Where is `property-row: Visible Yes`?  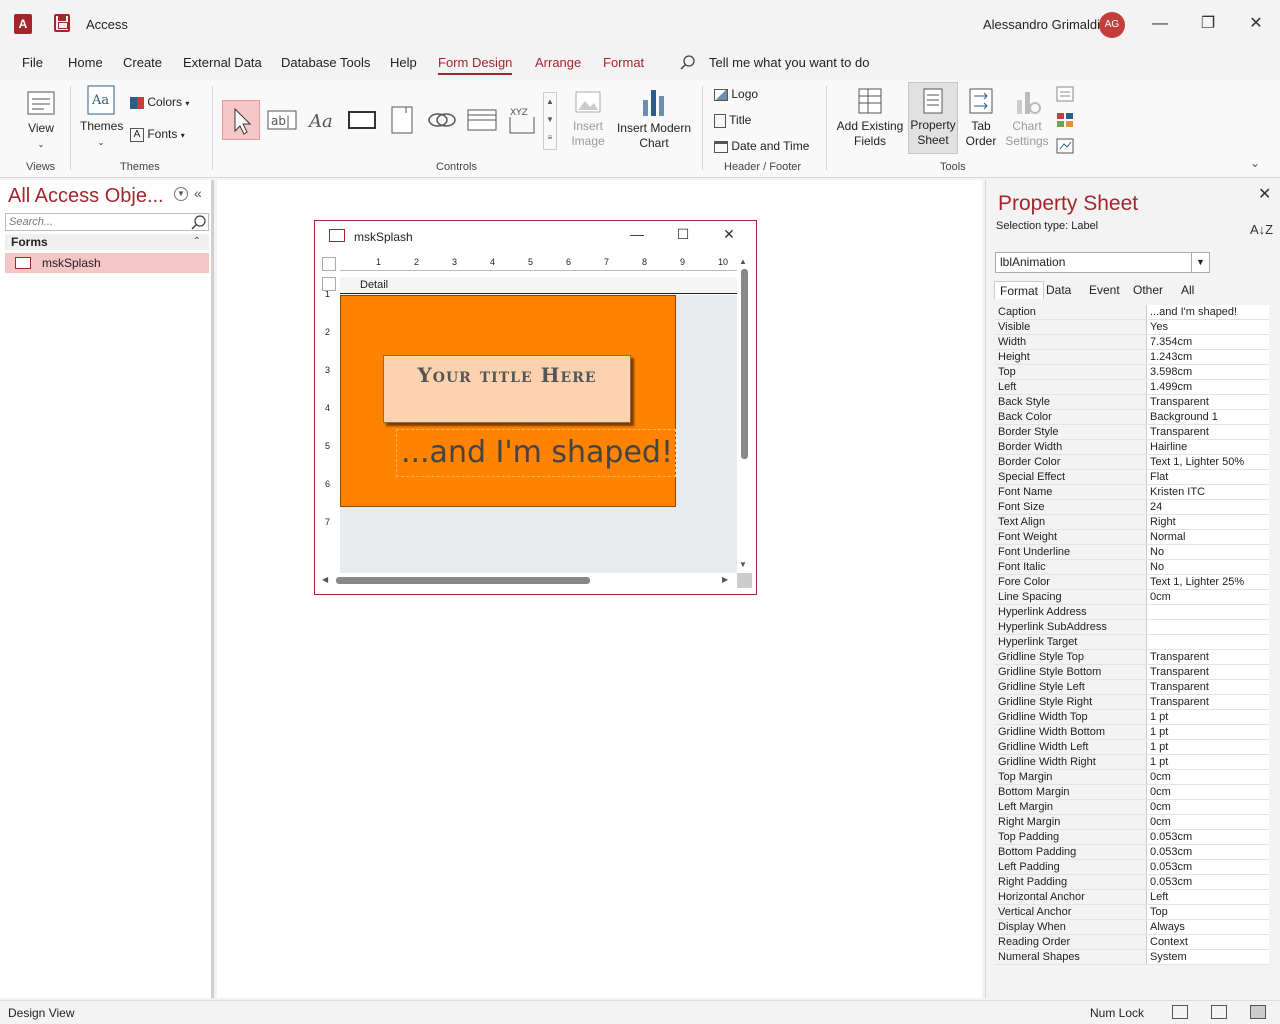
property-row: Visible Yes is located at coordinates (1132, 327).